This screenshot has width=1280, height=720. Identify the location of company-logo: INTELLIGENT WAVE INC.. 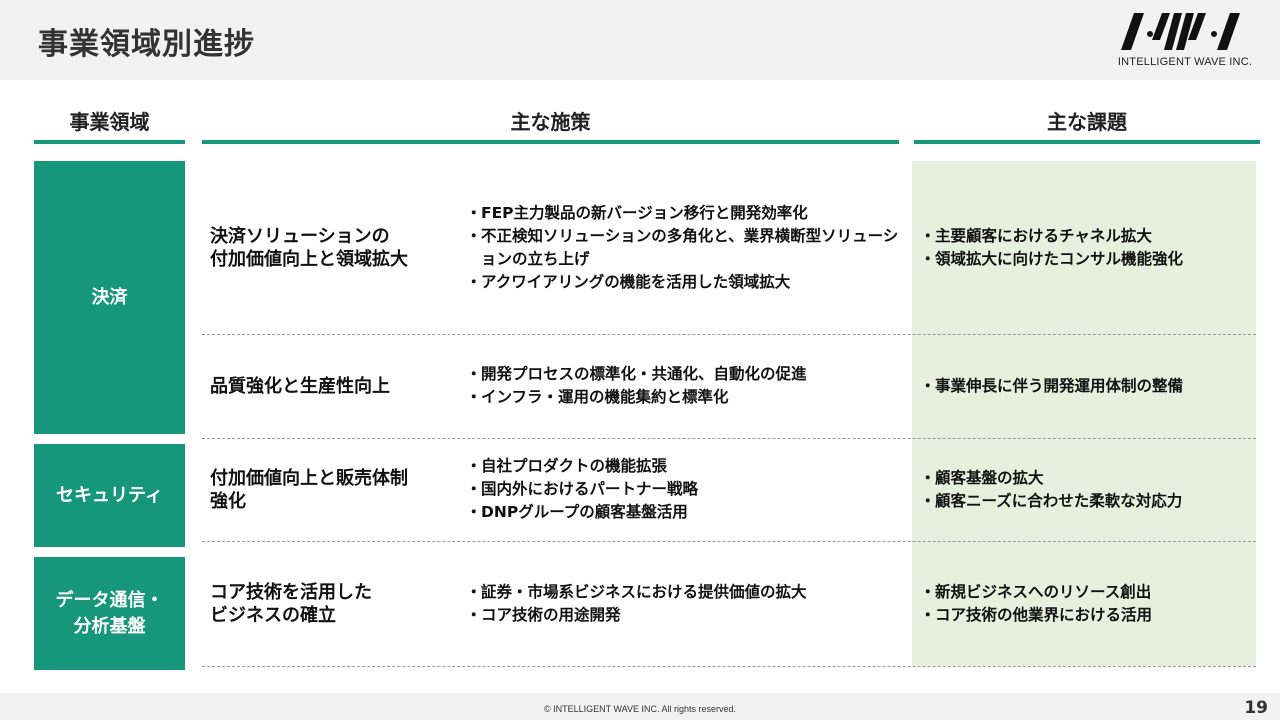
(1185, 41).